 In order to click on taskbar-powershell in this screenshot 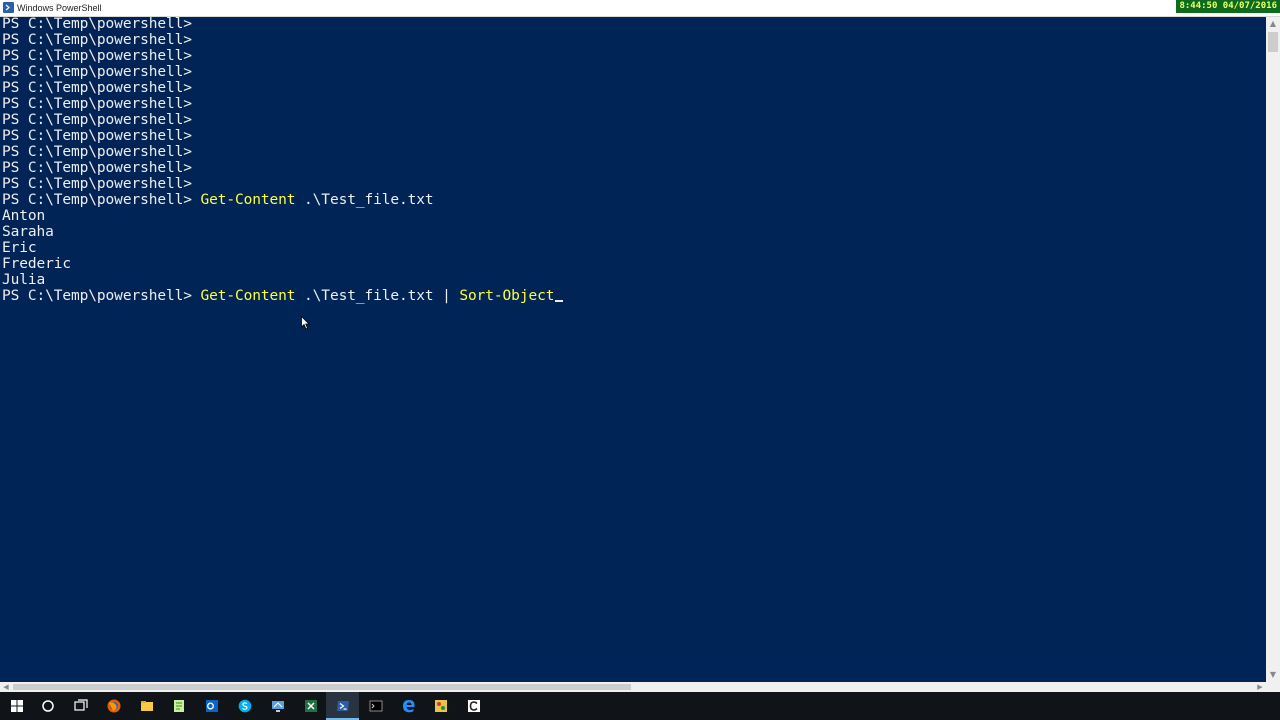, I will do `click(342, 706)`.